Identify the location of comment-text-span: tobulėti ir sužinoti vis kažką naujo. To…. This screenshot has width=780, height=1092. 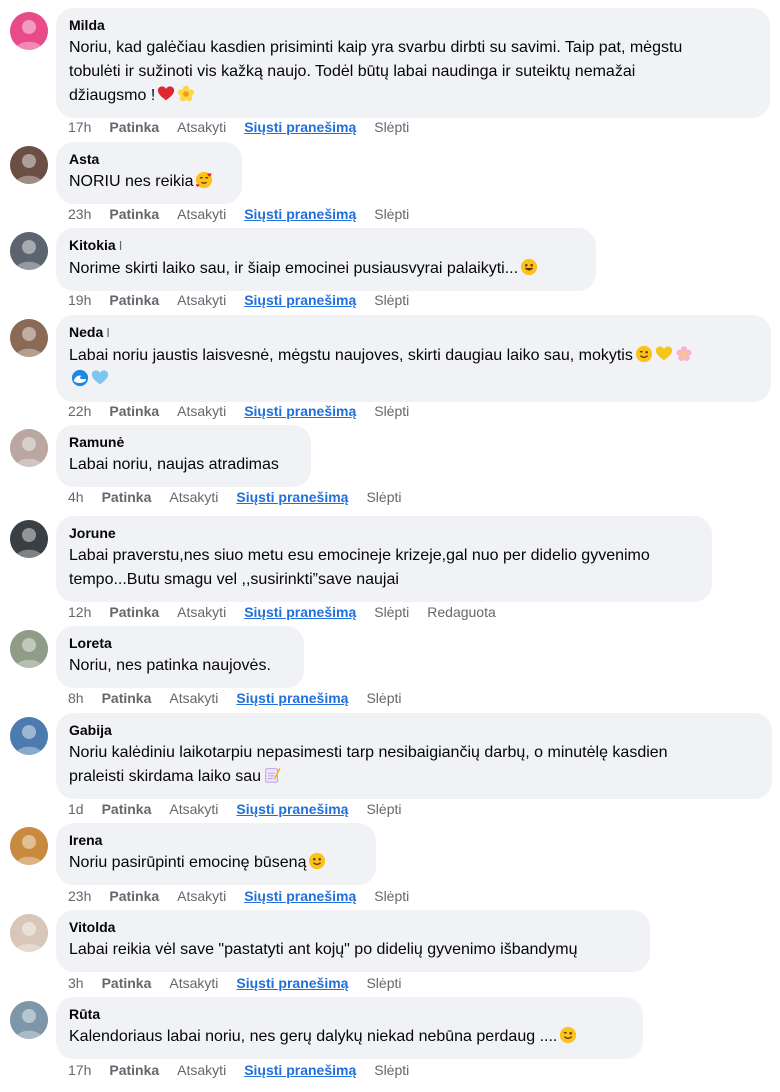
(352, 71).